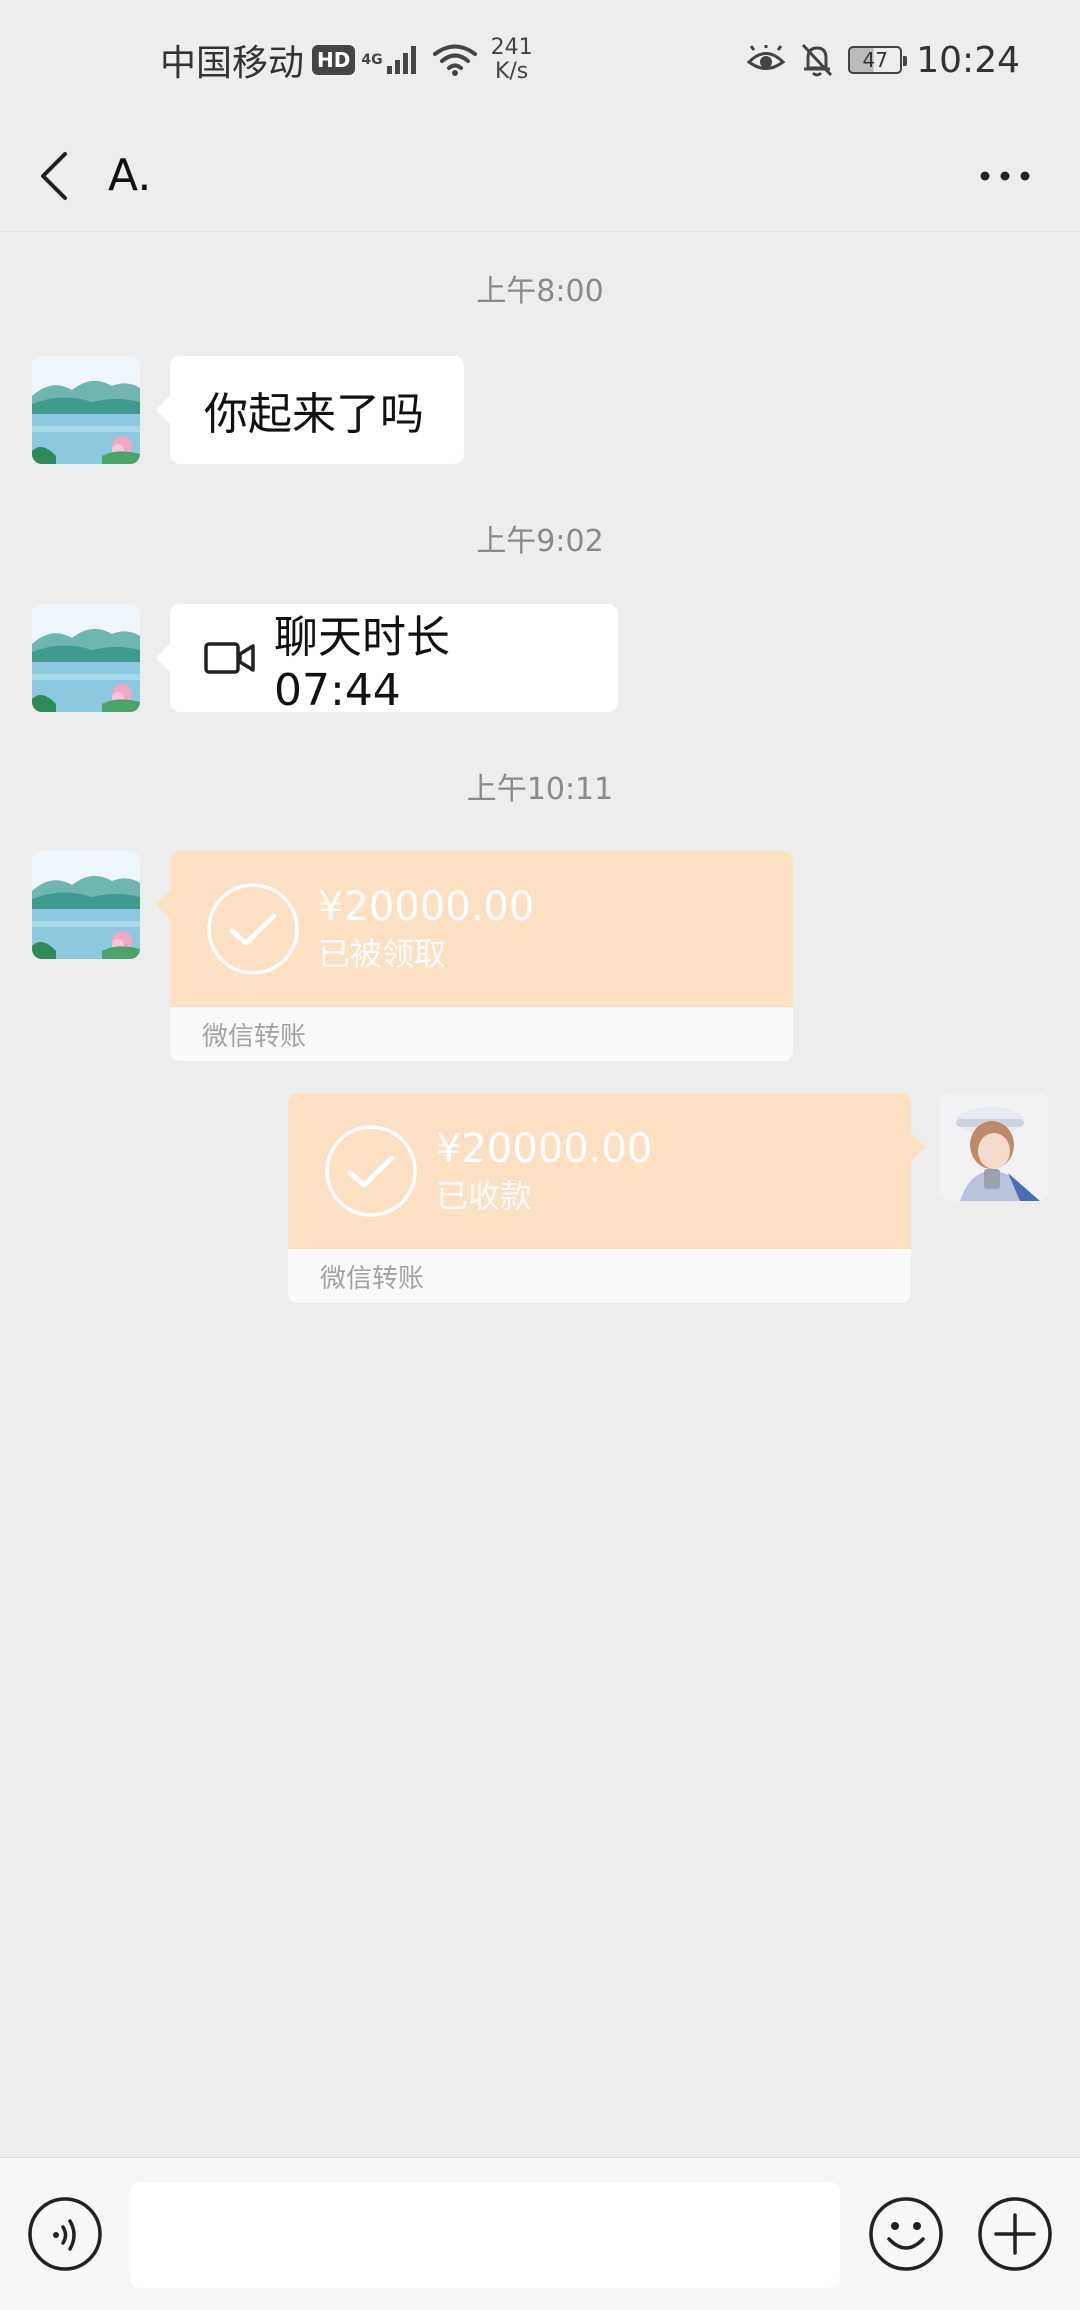 The image size is (1080, 2310). Describe the element at coordinates (540, 789) in the screenshot. I see `message-timestamp: 上午10:11` at that location.